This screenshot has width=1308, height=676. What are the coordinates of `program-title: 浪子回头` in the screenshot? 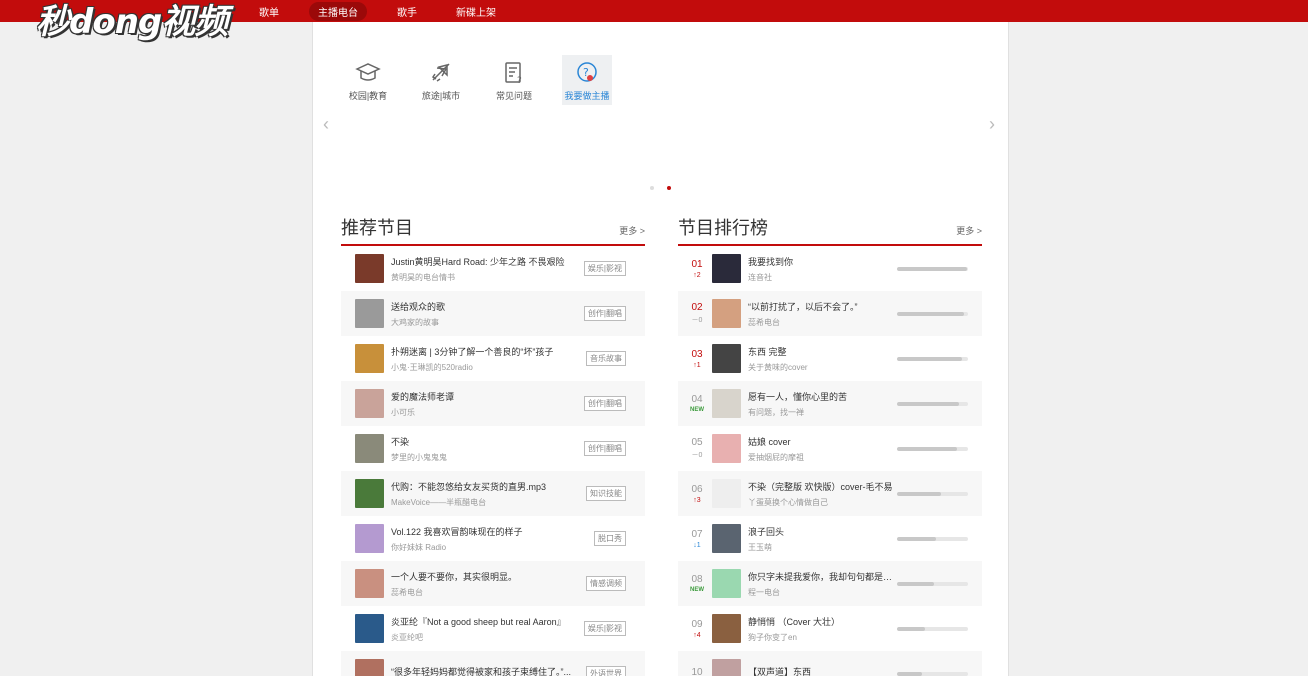 It's located at (823, 531).